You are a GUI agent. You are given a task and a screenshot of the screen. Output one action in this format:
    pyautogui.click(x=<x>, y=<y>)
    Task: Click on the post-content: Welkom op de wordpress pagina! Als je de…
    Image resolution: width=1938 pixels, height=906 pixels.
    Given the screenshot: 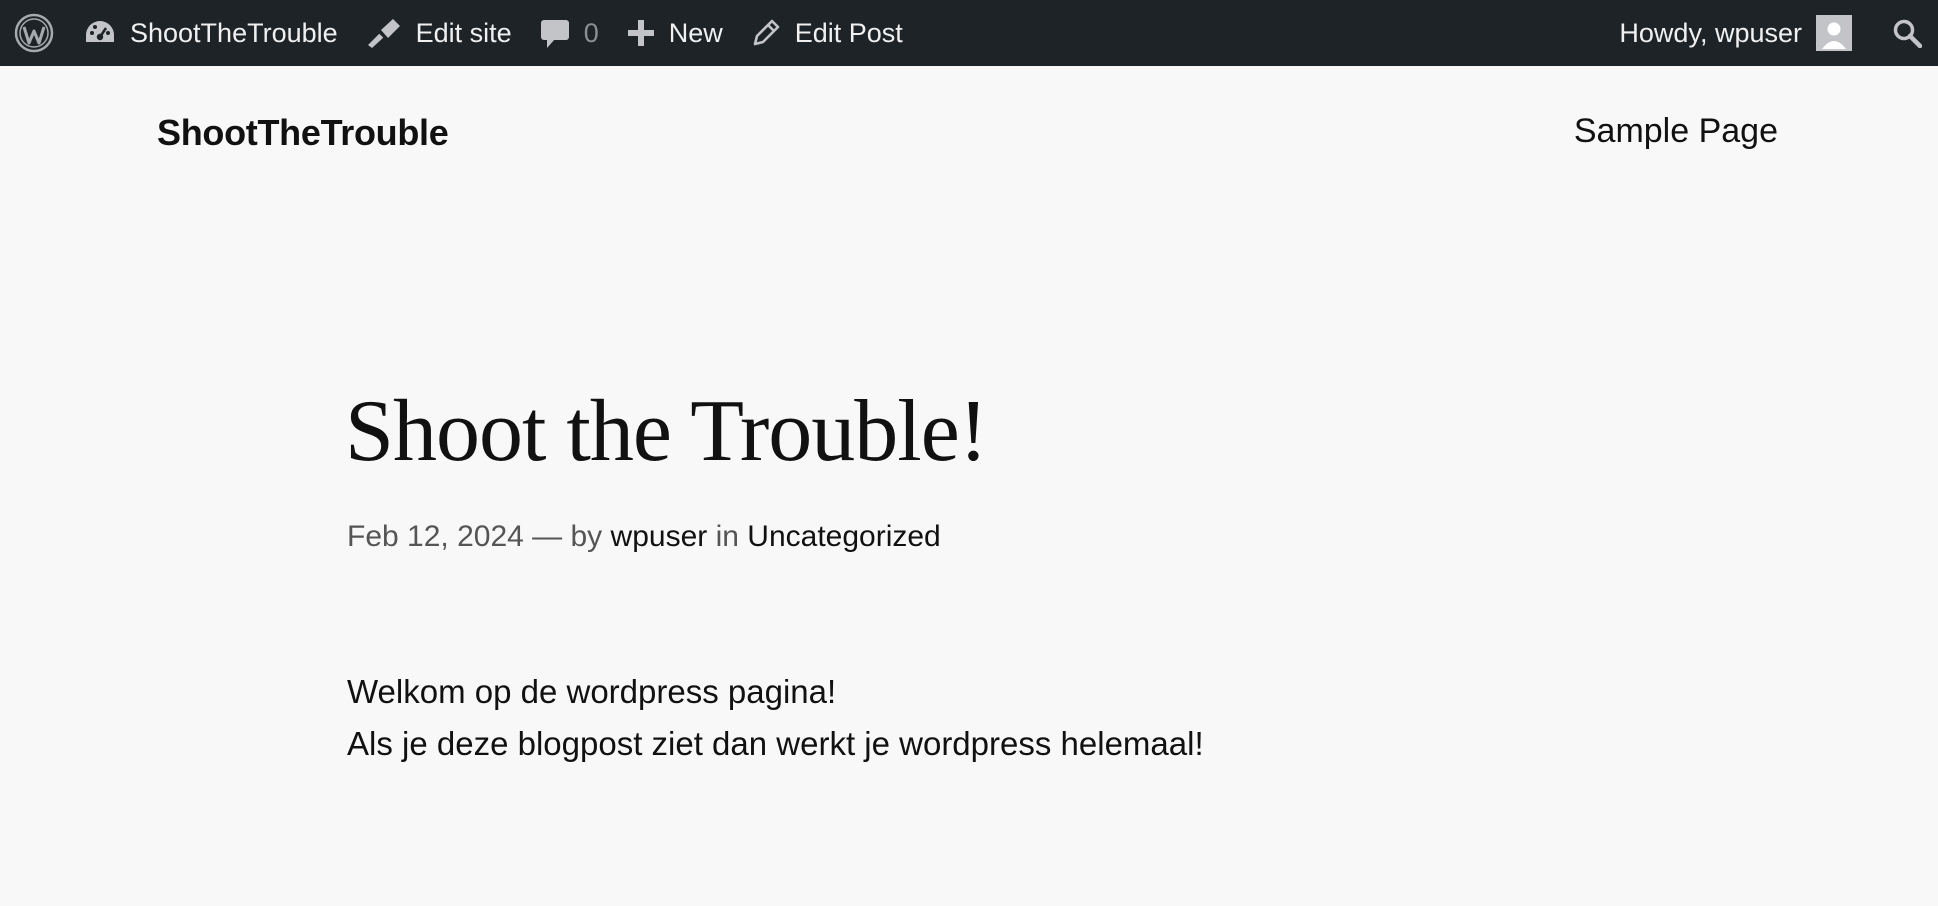 What is the action you would take?
    pyautogui.click(x=775, y=718)
    